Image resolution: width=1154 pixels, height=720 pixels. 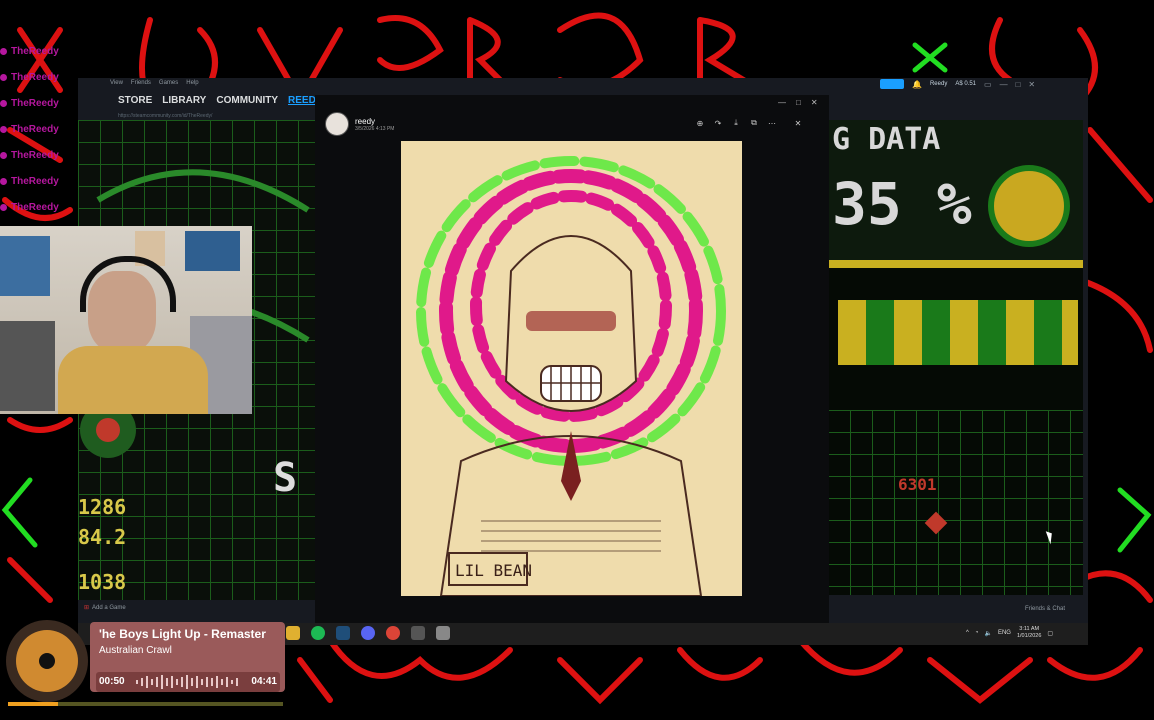 What do you see at coordinates (977, 633) in the screenshot?
I see `network-icon: ◔` at bounding box center [977, 633].